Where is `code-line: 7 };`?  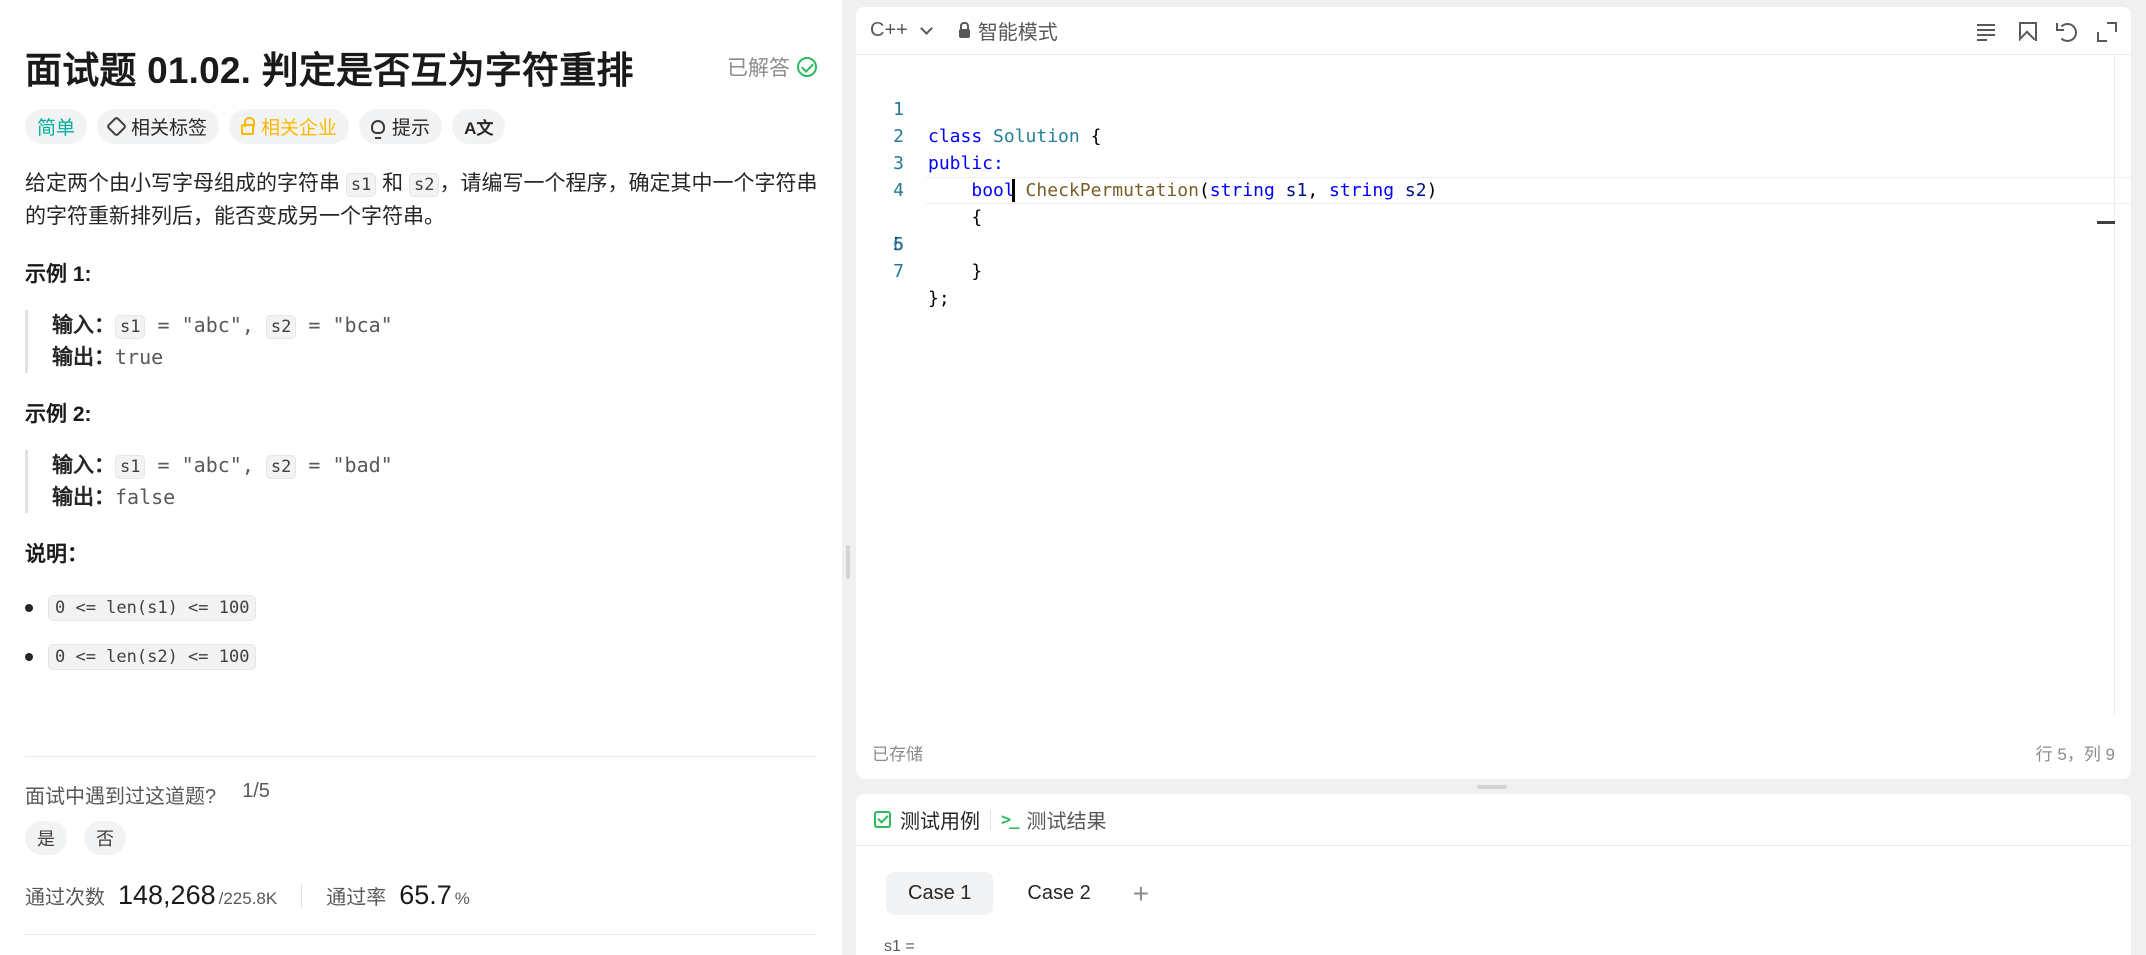 code-line: 7 }; is located at coordinates (921, 285).